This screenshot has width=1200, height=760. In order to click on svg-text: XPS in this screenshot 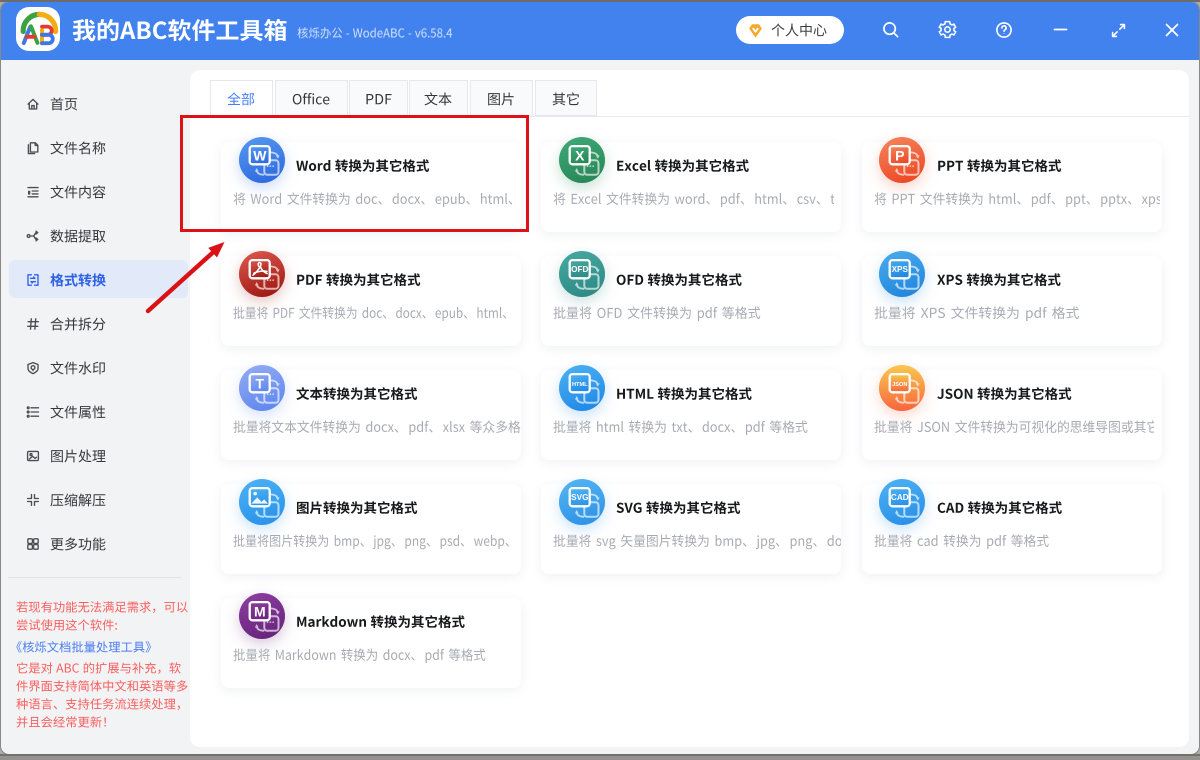, I will do `click(900, 269)`.